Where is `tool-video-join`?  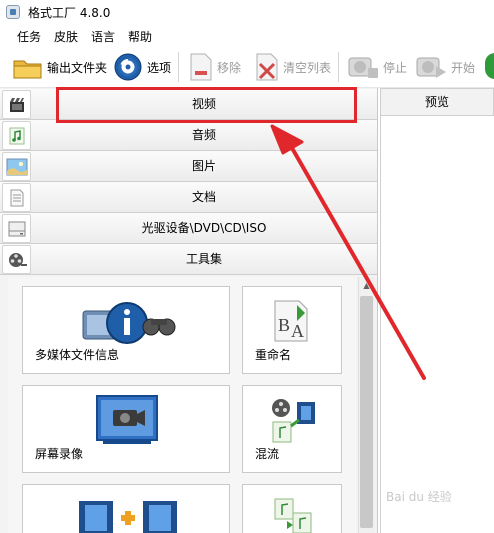 tool-video-join is located at coordinates (126, 508).